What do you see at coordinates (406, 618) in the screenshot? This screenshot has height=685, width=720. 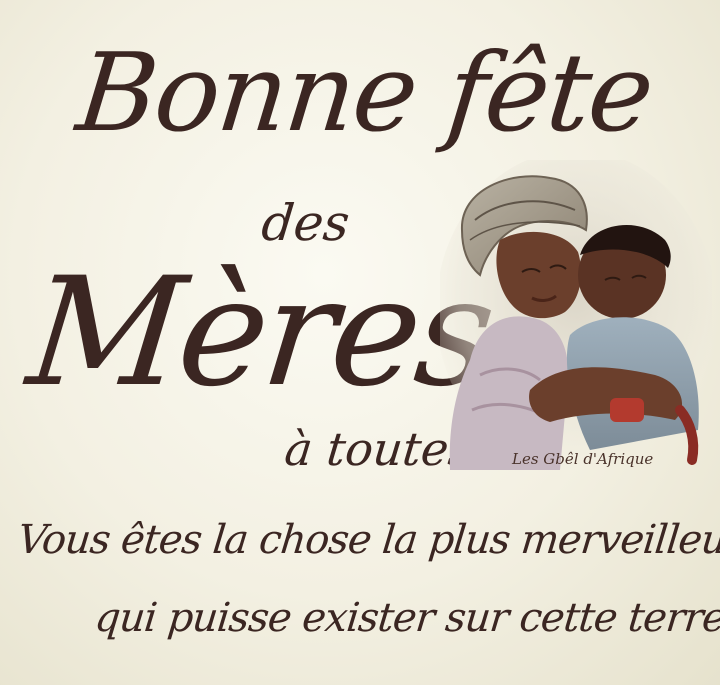 I see `message-line-2: qui puisse exister sur cette terre .` at bounding box center [406, 618].